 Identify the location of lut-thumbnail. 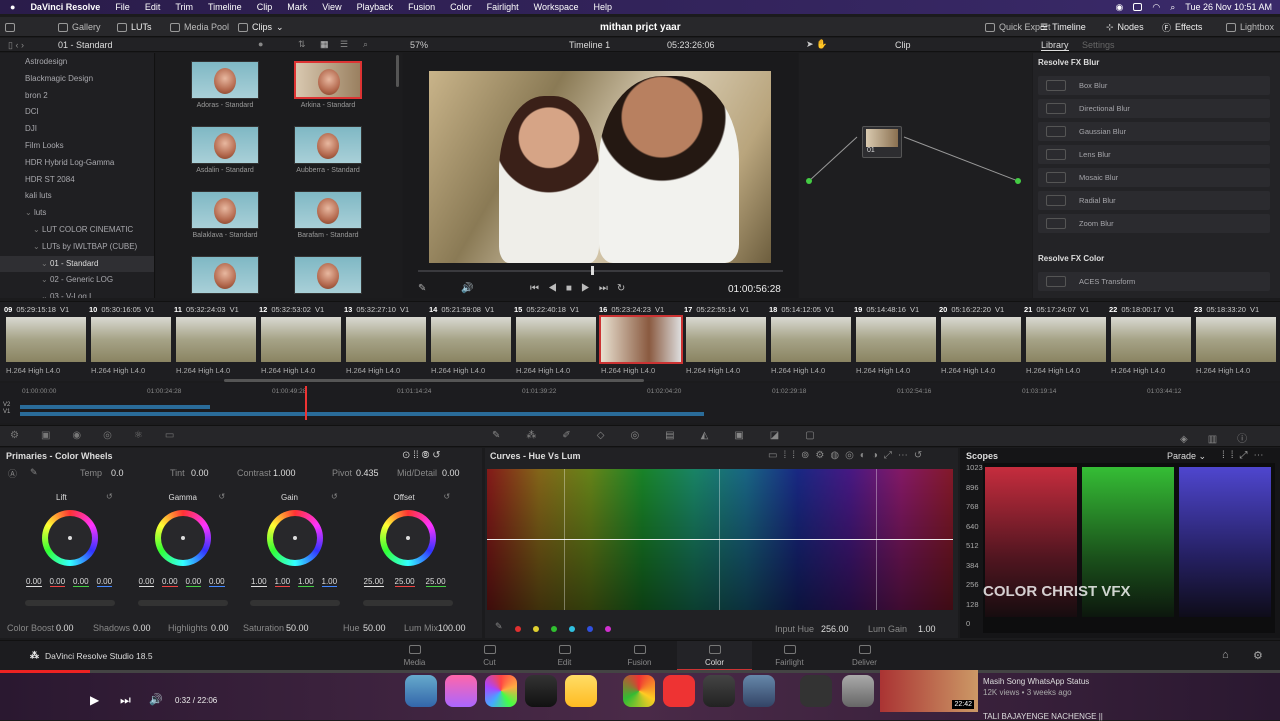
(328, 277).